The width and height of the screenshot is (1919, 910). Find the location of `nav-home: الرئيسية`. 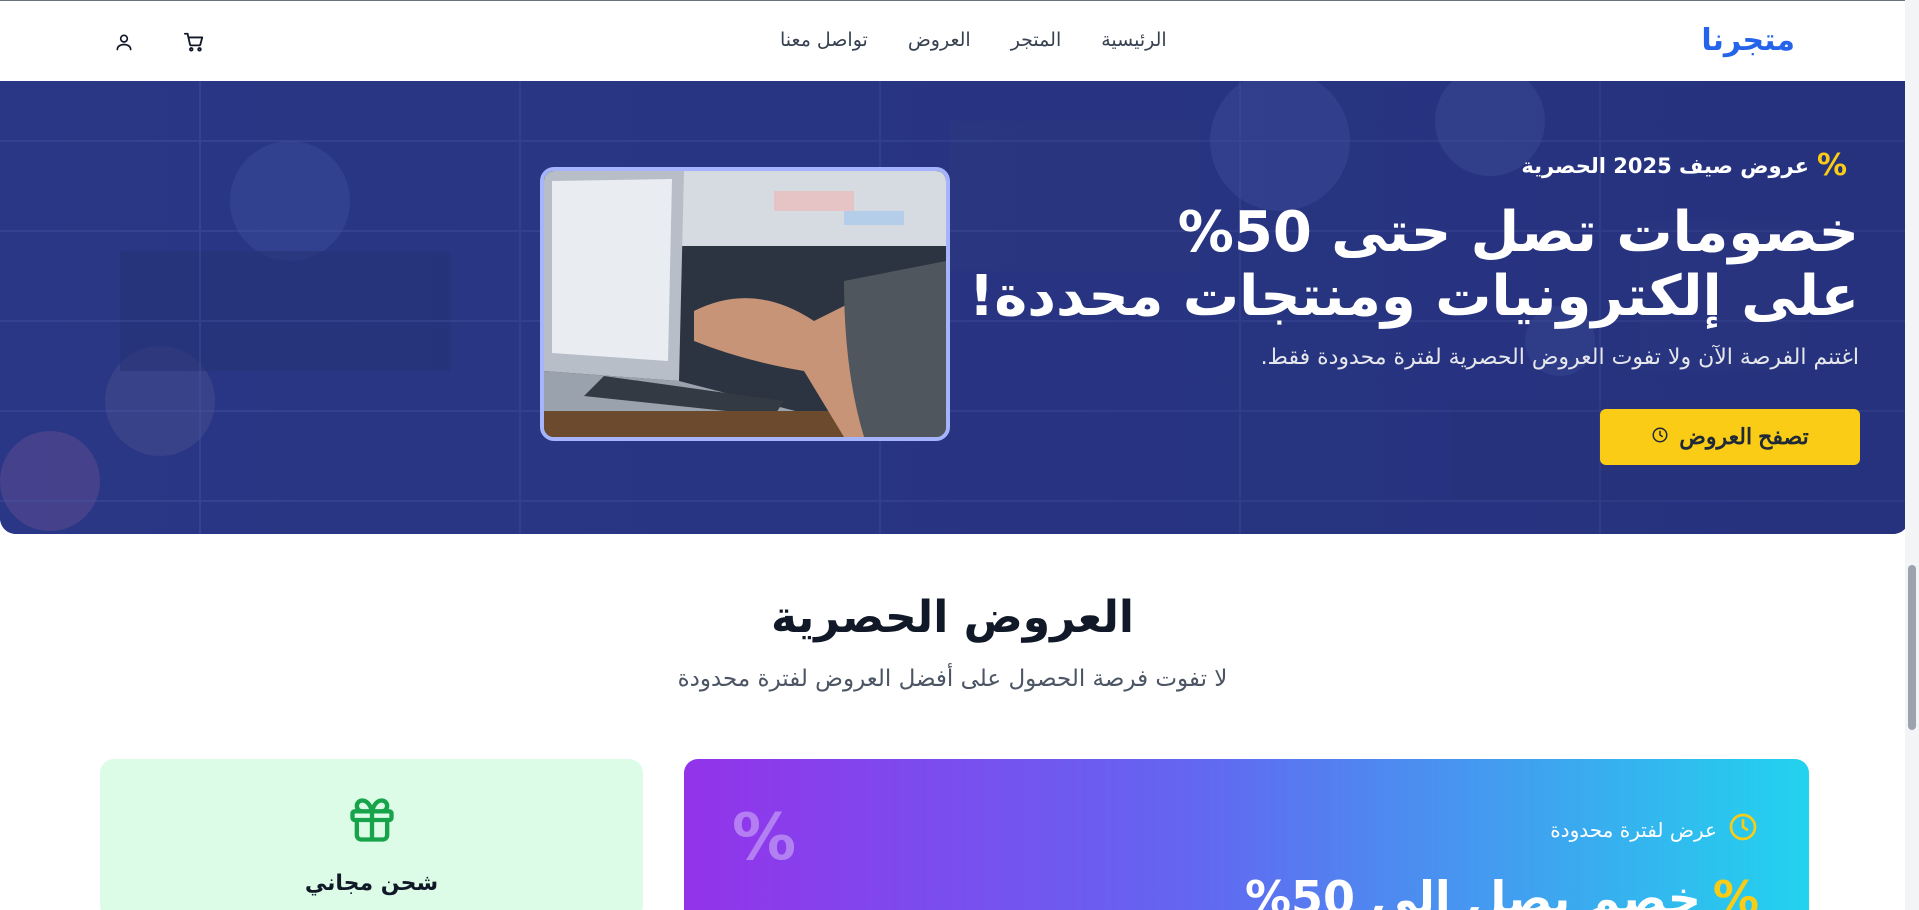

nav-home: الرئيسية is located at coordinates (1133, 40).